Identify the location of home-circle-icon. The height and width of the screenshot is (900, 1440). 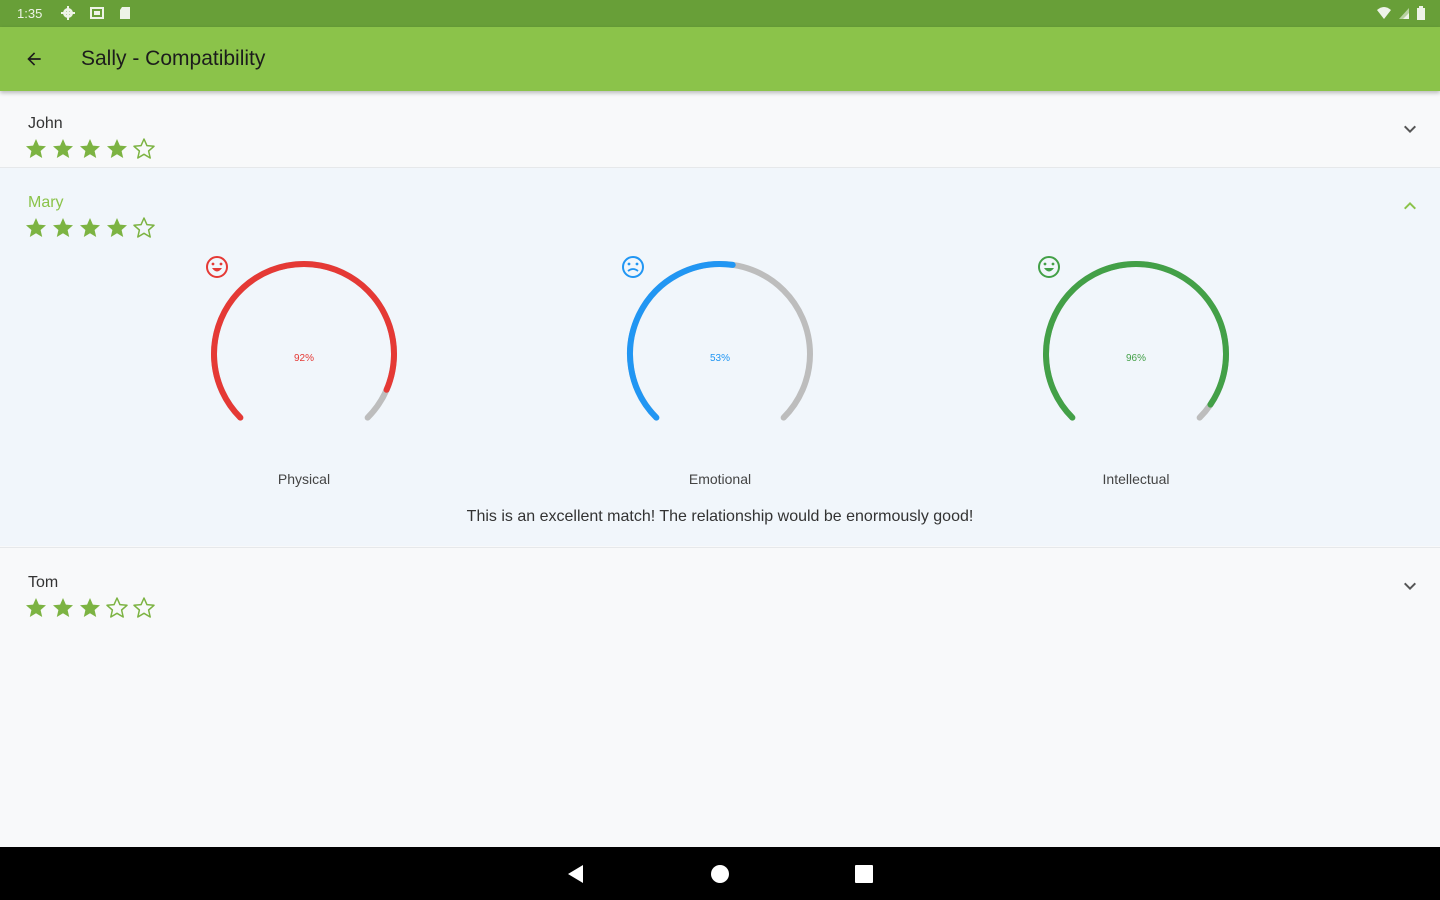
(720, 874).